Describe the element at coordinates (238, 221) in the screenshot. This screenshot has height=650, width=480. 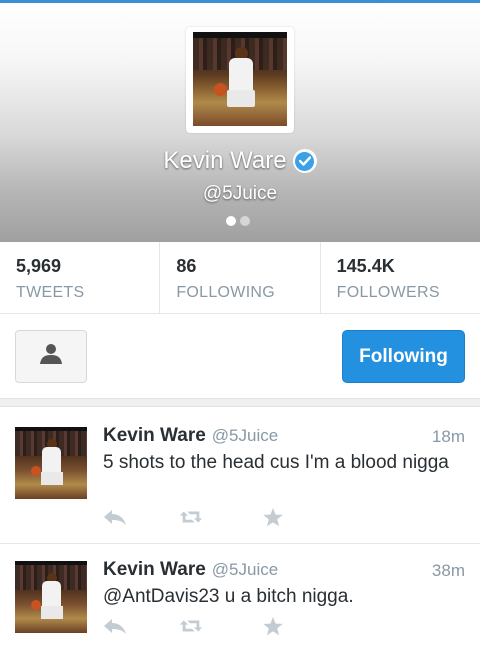
I see `header-pager` at that location.